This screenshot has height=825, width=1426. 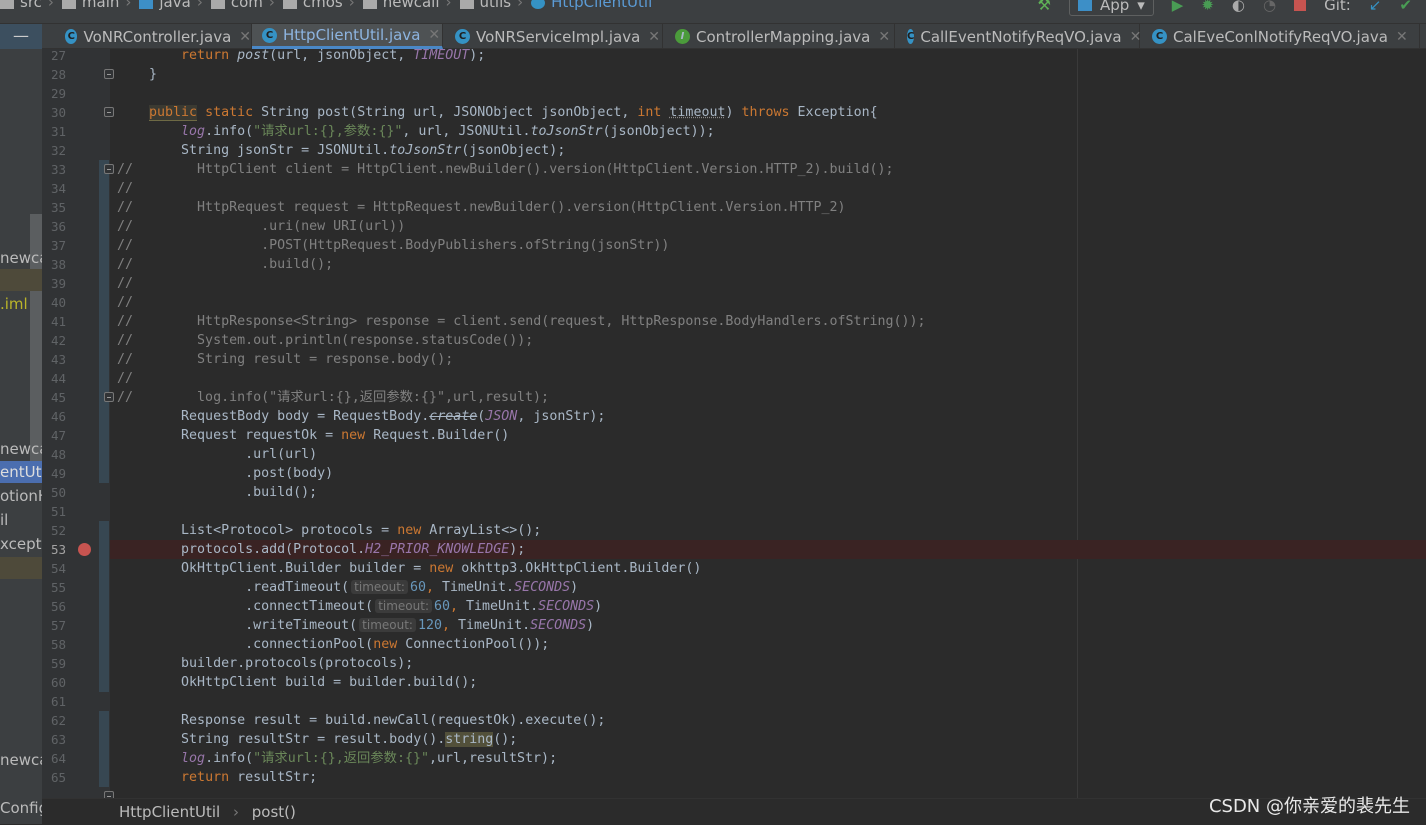 What do you see at coordinates (225, 473) in the screenshot?
I see `code-line: .post(body)` at bounding box center [225, 473].